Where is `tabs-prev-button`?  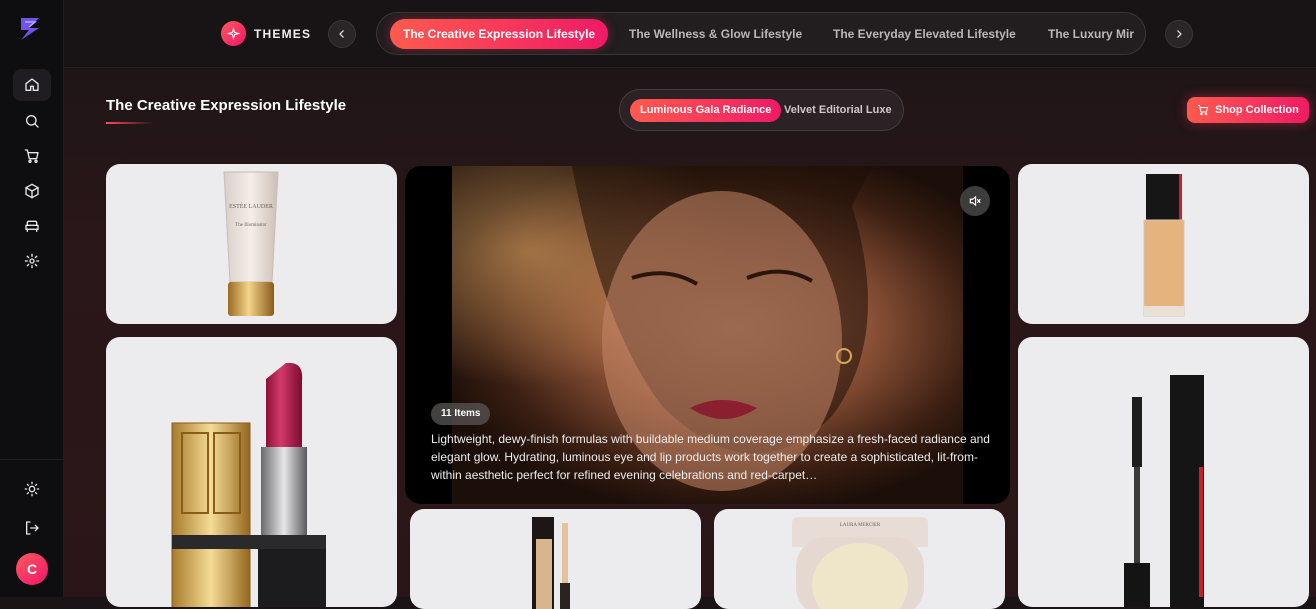 tabs-prev-button is located at coordinates (342, 34).